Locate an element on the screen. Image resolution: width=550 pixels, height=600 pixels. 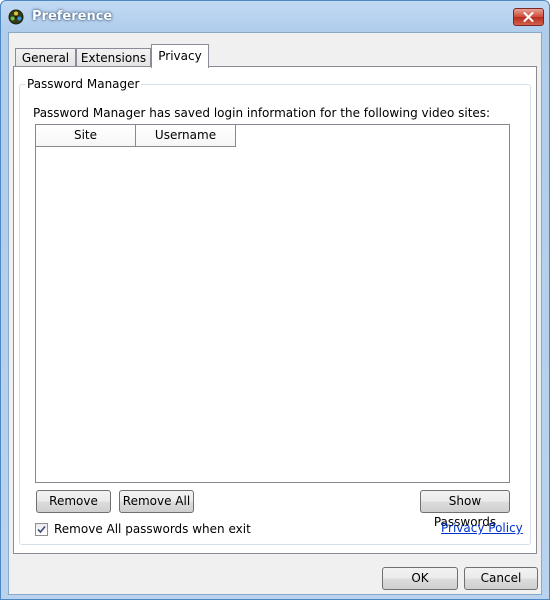
privacy-policy-link: Privacy Policy is located at coordinates (482, 528).